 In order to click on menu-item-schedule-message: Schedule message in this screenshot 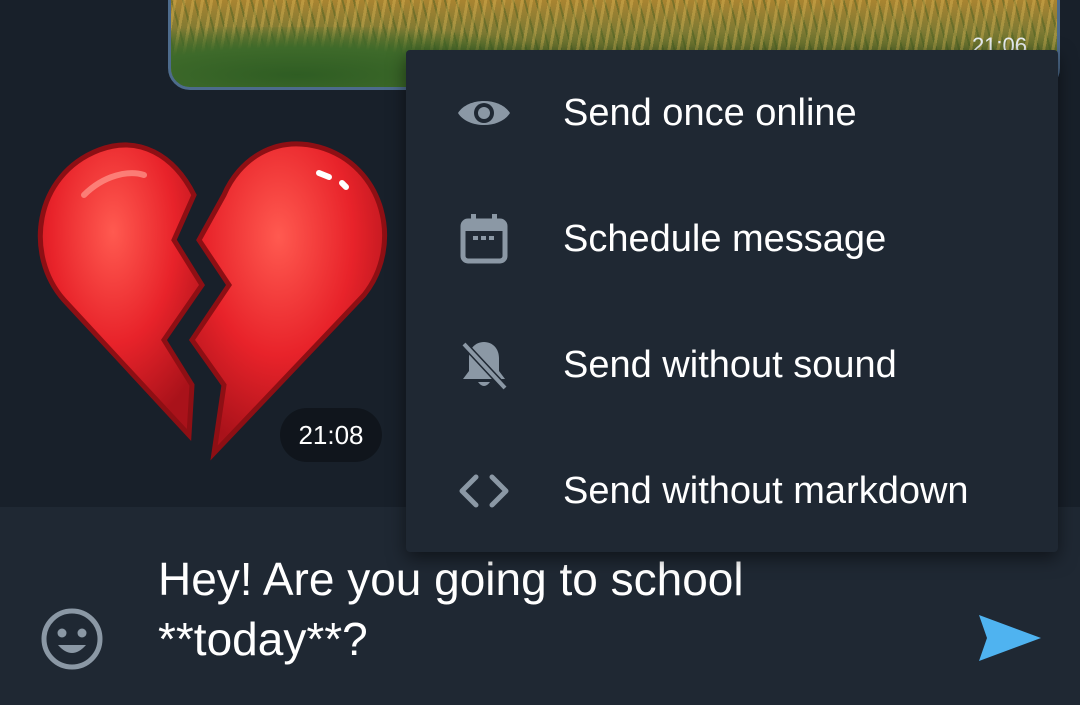, I will do `click(732, 239)`.